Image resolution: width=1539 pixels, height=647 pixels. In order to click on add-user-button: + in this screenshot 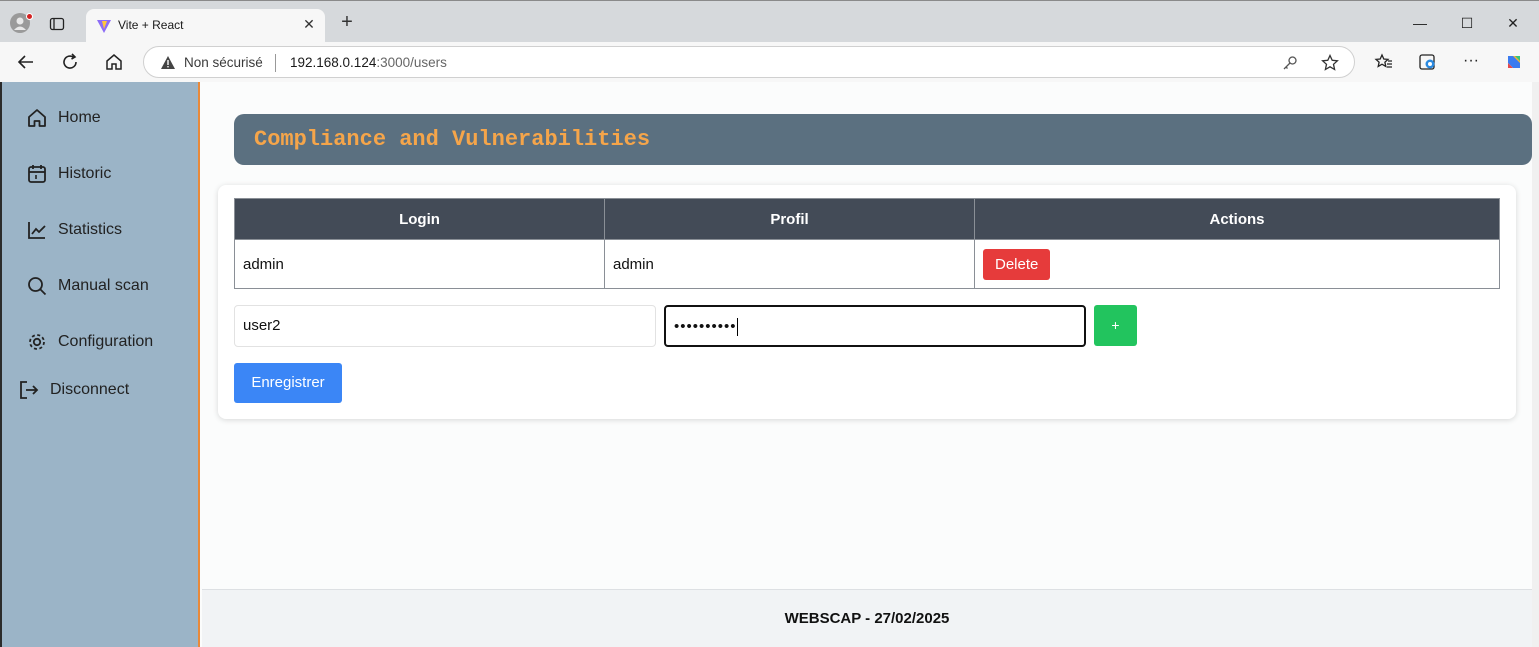, I will do `click(1115, 325)`.